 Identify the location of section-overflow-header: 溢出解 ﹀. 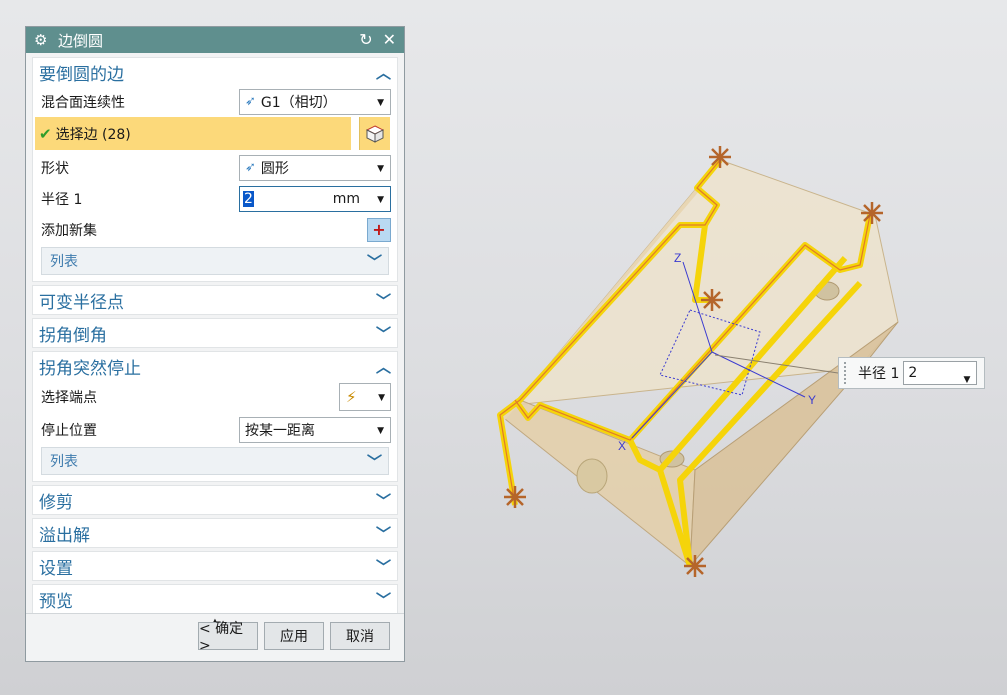
(215, 533).